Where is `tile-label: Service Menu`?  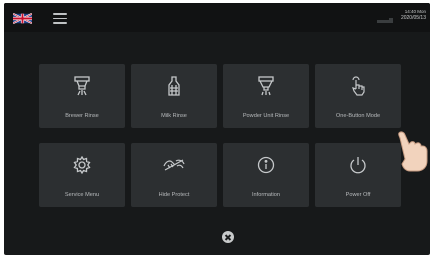
tile-label: Service Menu is located at coordinates (82, 195).